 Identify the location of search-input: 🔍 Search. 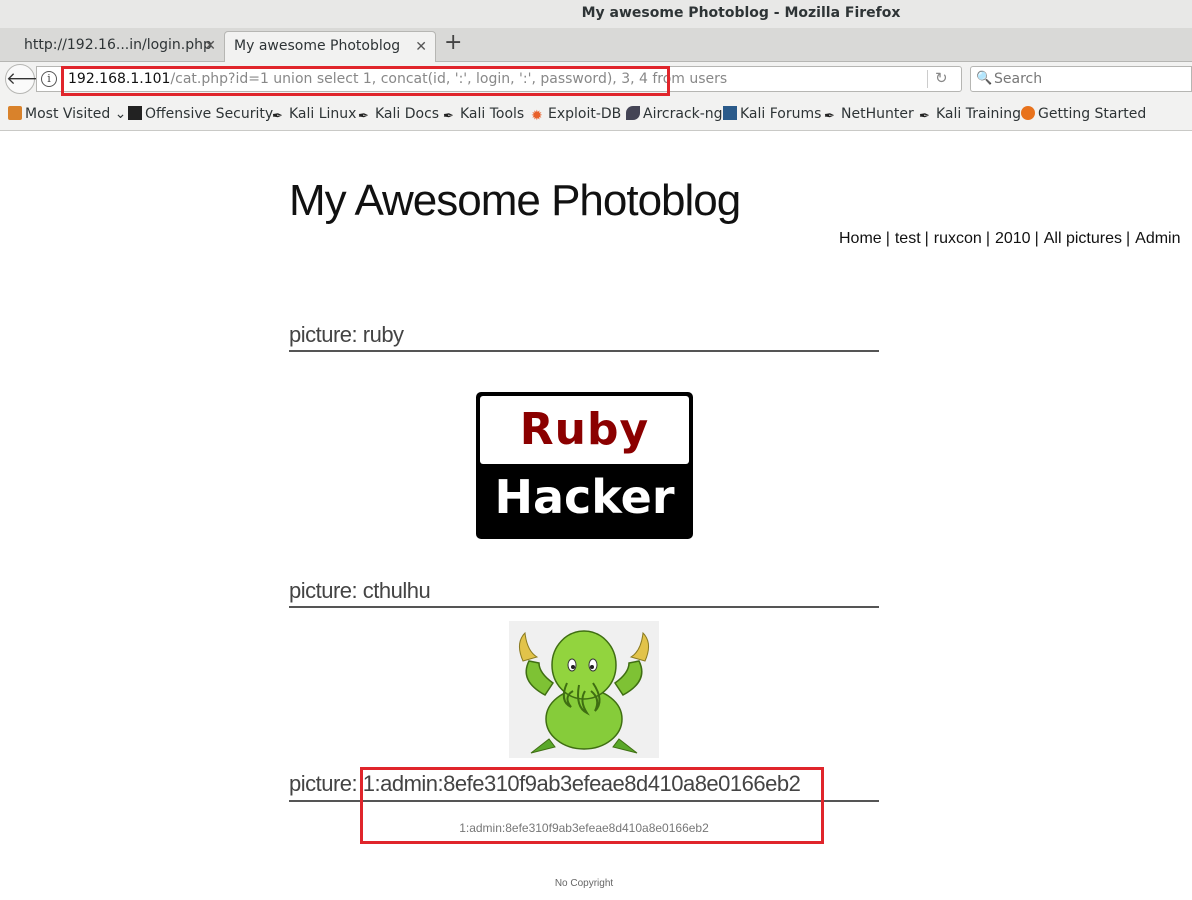
(1081, 79).